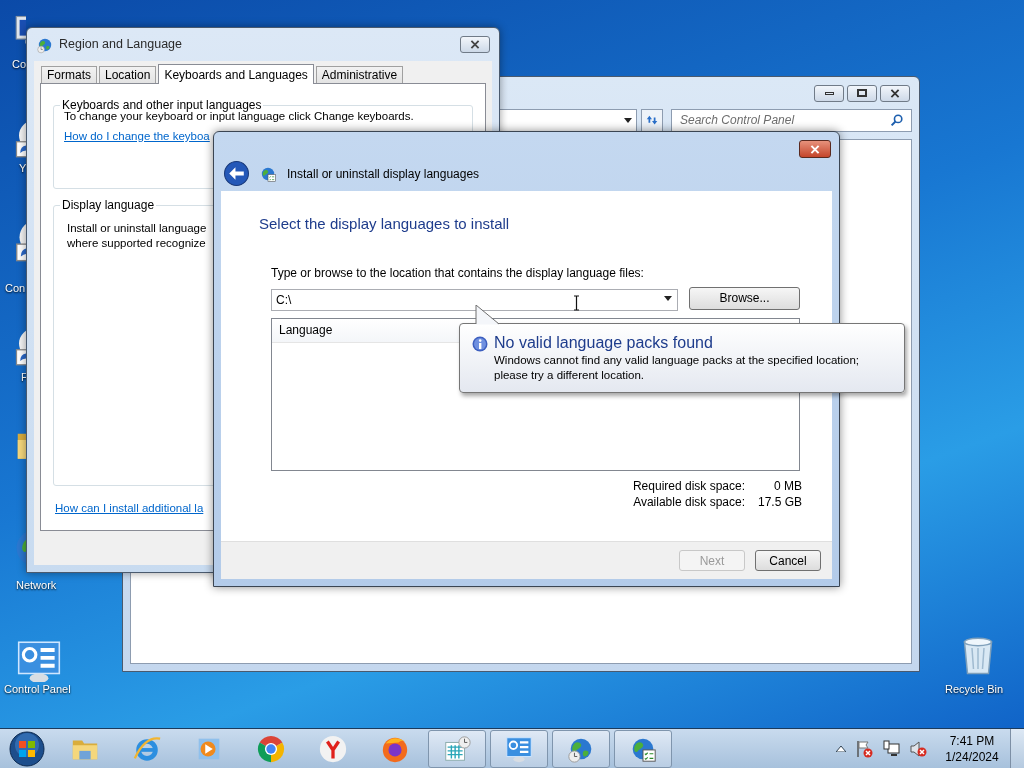 The height and width of the screenshot is (768, 1024). What do you see at coordinates (480, 344) in the screenshot?
I see `info-icon` at bounding box center [480, 344].